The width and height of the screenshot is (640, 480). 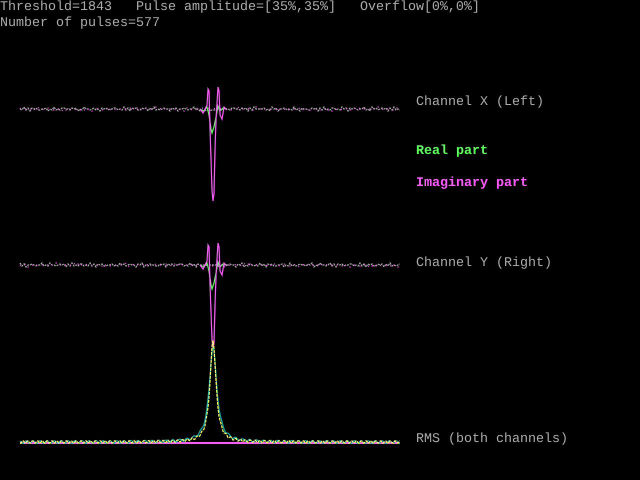 What do you see at coordinates (80, 24) in the screenshot?
I see `pulse-count-text: Number of pulses=577` at bounding box center [80, 24].